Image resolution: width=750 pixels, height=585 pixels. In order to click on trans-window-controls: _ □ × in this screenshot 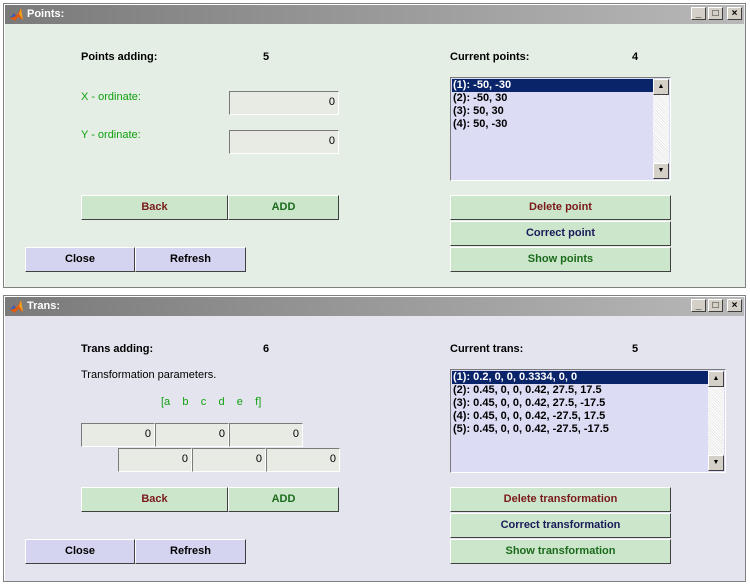, I will do `click(715, 306)`.